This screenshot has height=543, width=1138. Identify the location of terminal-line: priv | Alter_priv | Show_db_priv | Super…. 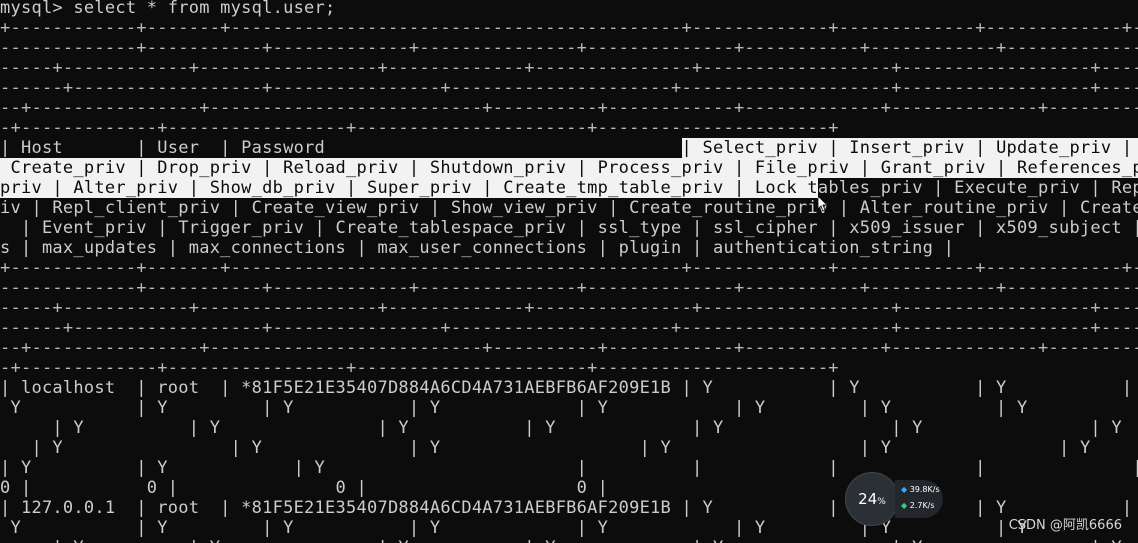
(569, 188).